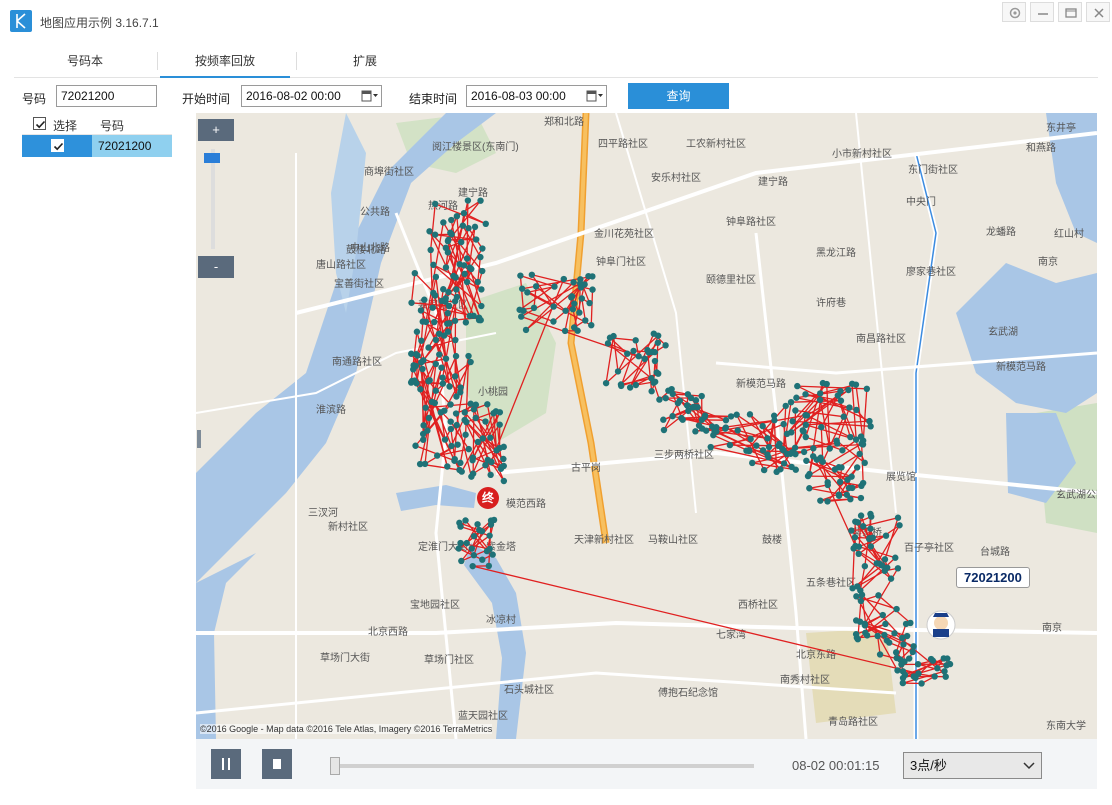 The image size is (1112, 805). Describe the element at coordinates (335, 766) in the screenshot. I see `playback-progress-handle` at that location.